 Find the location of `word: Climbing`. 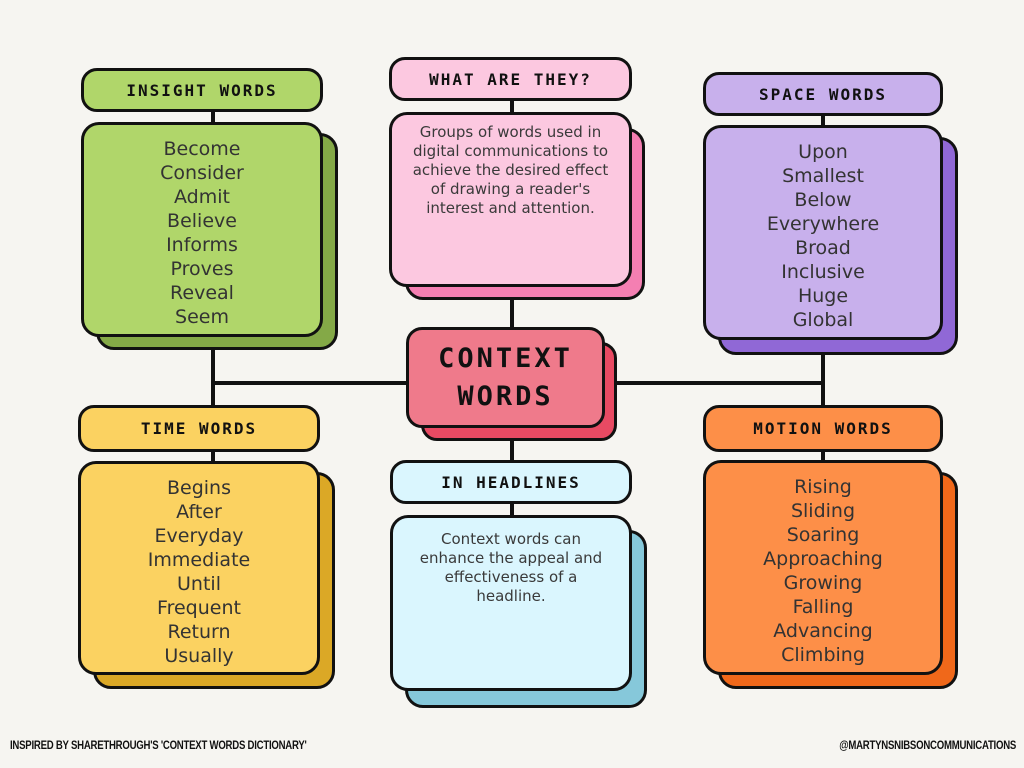

word: Climbing is located at coordinates (823, 655).